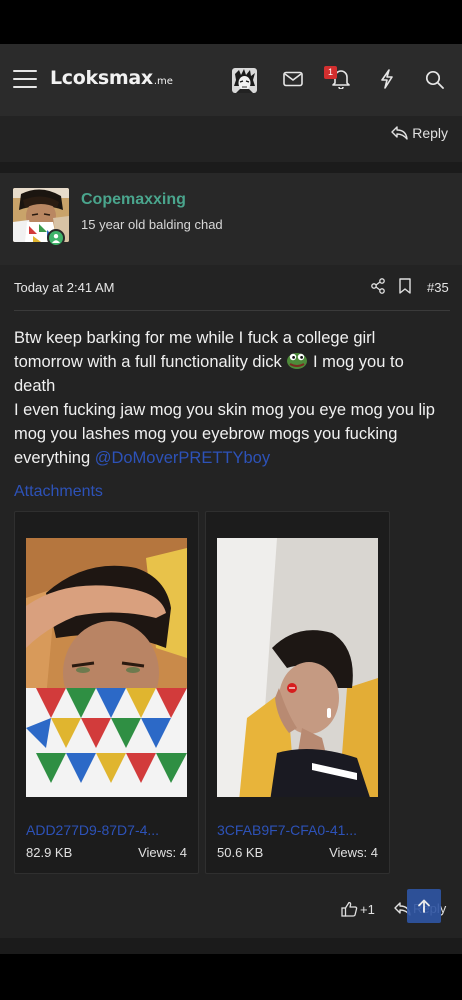 The height and width of the screenshot is (1000, 462). What do you see at coordinates (232, 290) in the screenshot?
I see `post-meta: Today at 2:41 AM #35` at bounding box center [232, 290].